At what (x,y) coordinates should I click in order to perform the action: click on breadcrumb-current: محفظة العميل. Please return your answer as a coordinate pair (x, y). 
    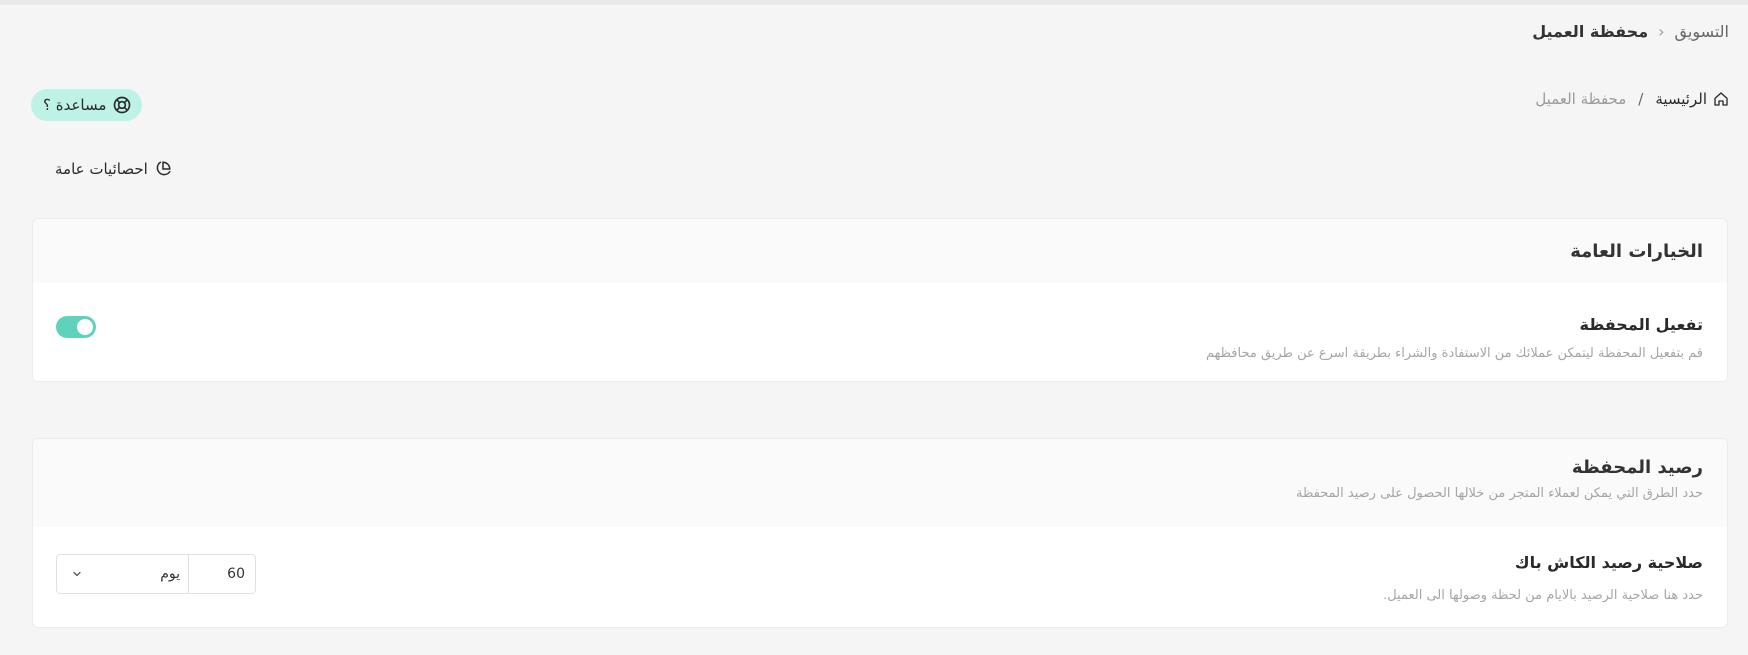
    Looking at the image, I should click on (1590, 31).